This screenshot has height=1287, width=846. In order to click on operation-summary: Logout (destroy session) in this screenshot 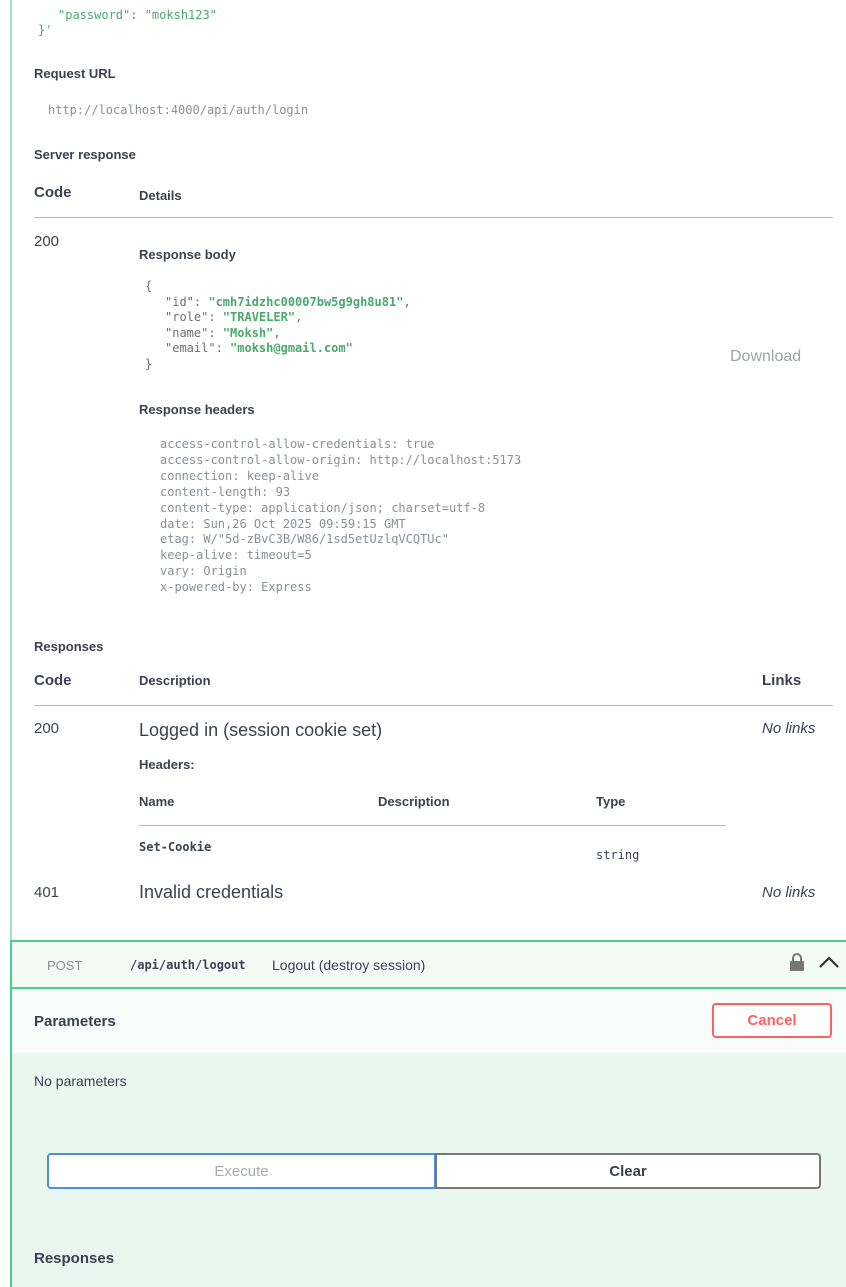, I will do `click(349, 965)`.